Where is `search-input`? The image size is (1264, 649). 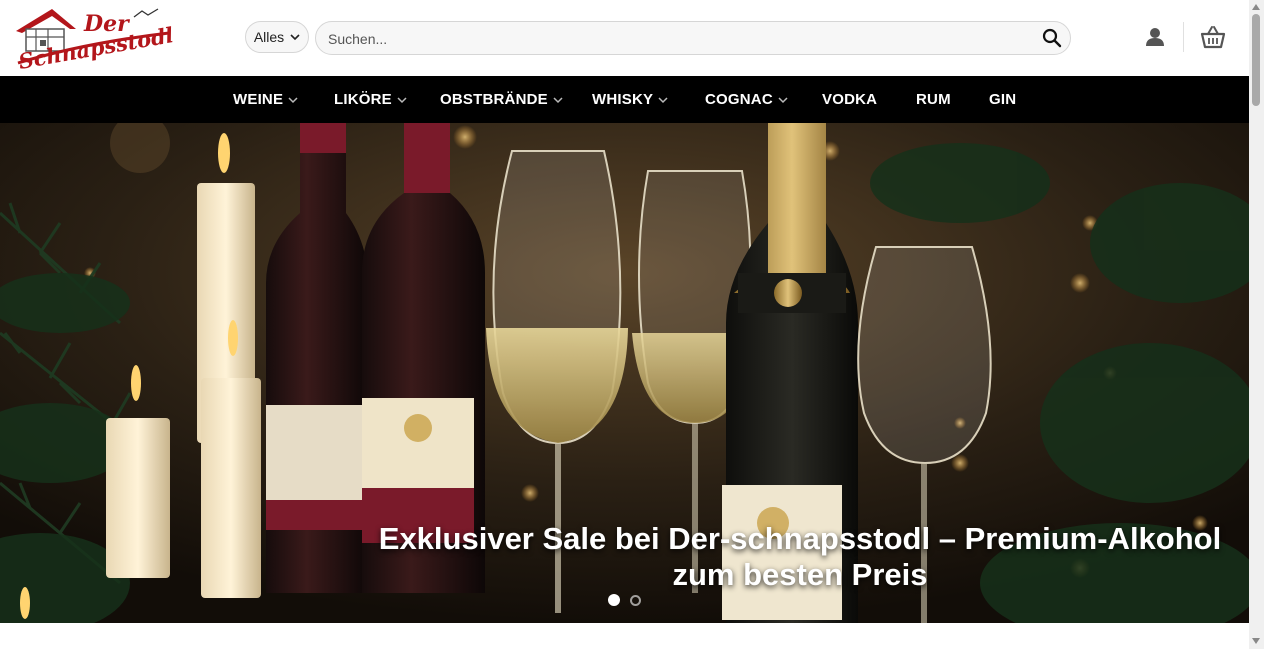
search-input is located at coordinates (678, 39).